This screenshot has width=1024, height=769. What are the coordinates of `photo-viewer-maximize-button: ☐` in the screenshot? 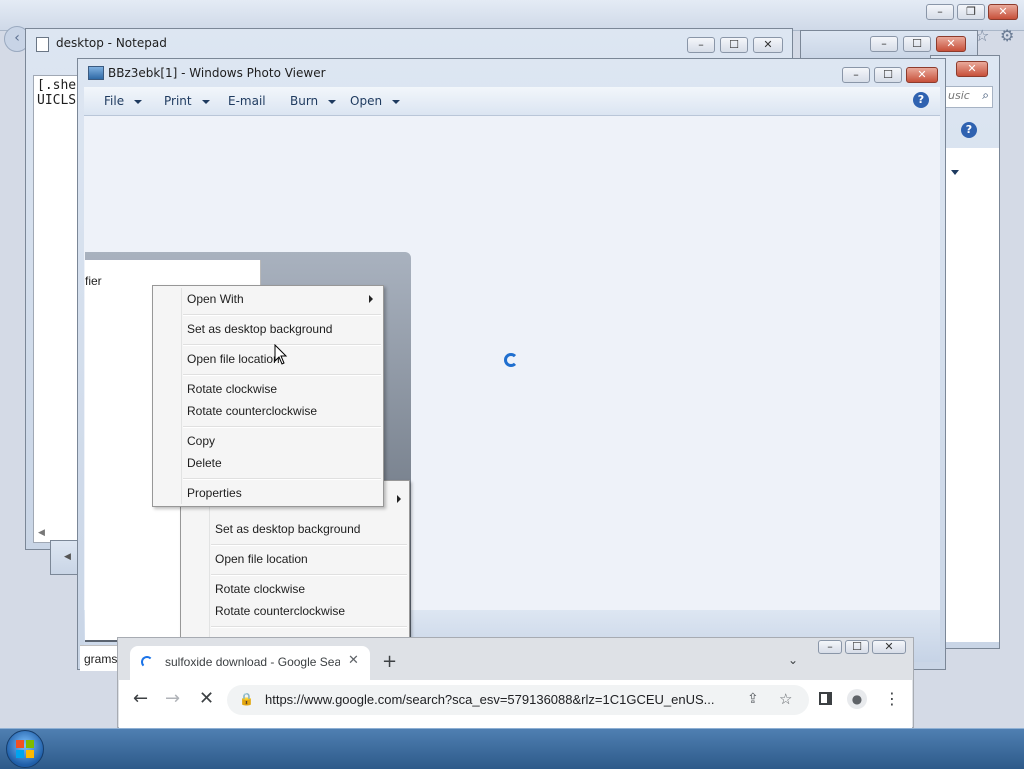 It's located at (888, 75).